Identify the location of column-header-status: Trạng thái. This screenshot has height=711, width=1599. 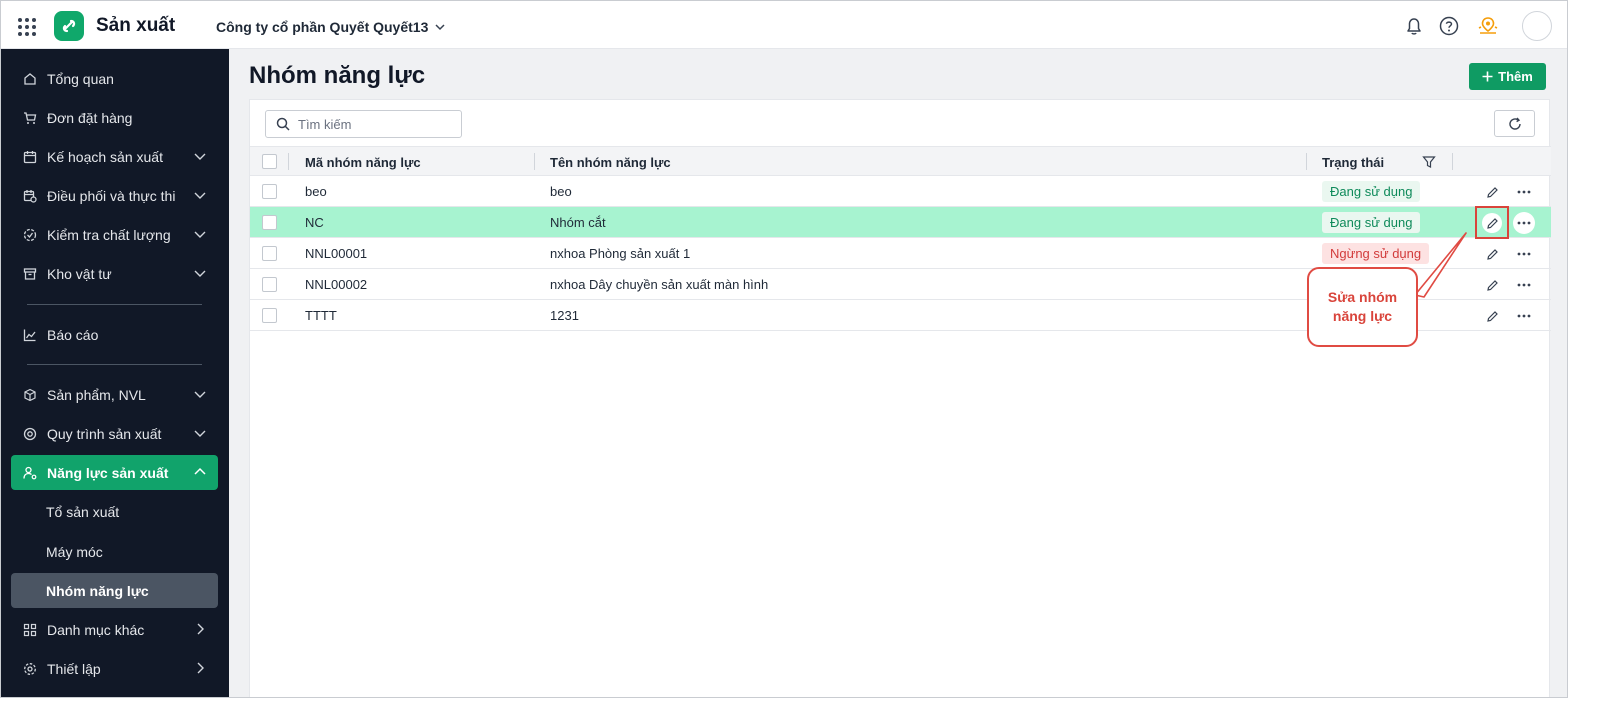
(1353, 162).